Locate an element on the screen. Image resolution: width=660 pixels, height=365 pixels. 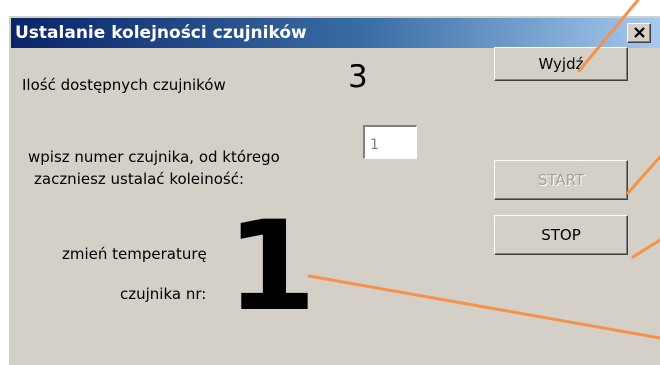
exit-button: Wyjdź is located at coordinates (561, 64).